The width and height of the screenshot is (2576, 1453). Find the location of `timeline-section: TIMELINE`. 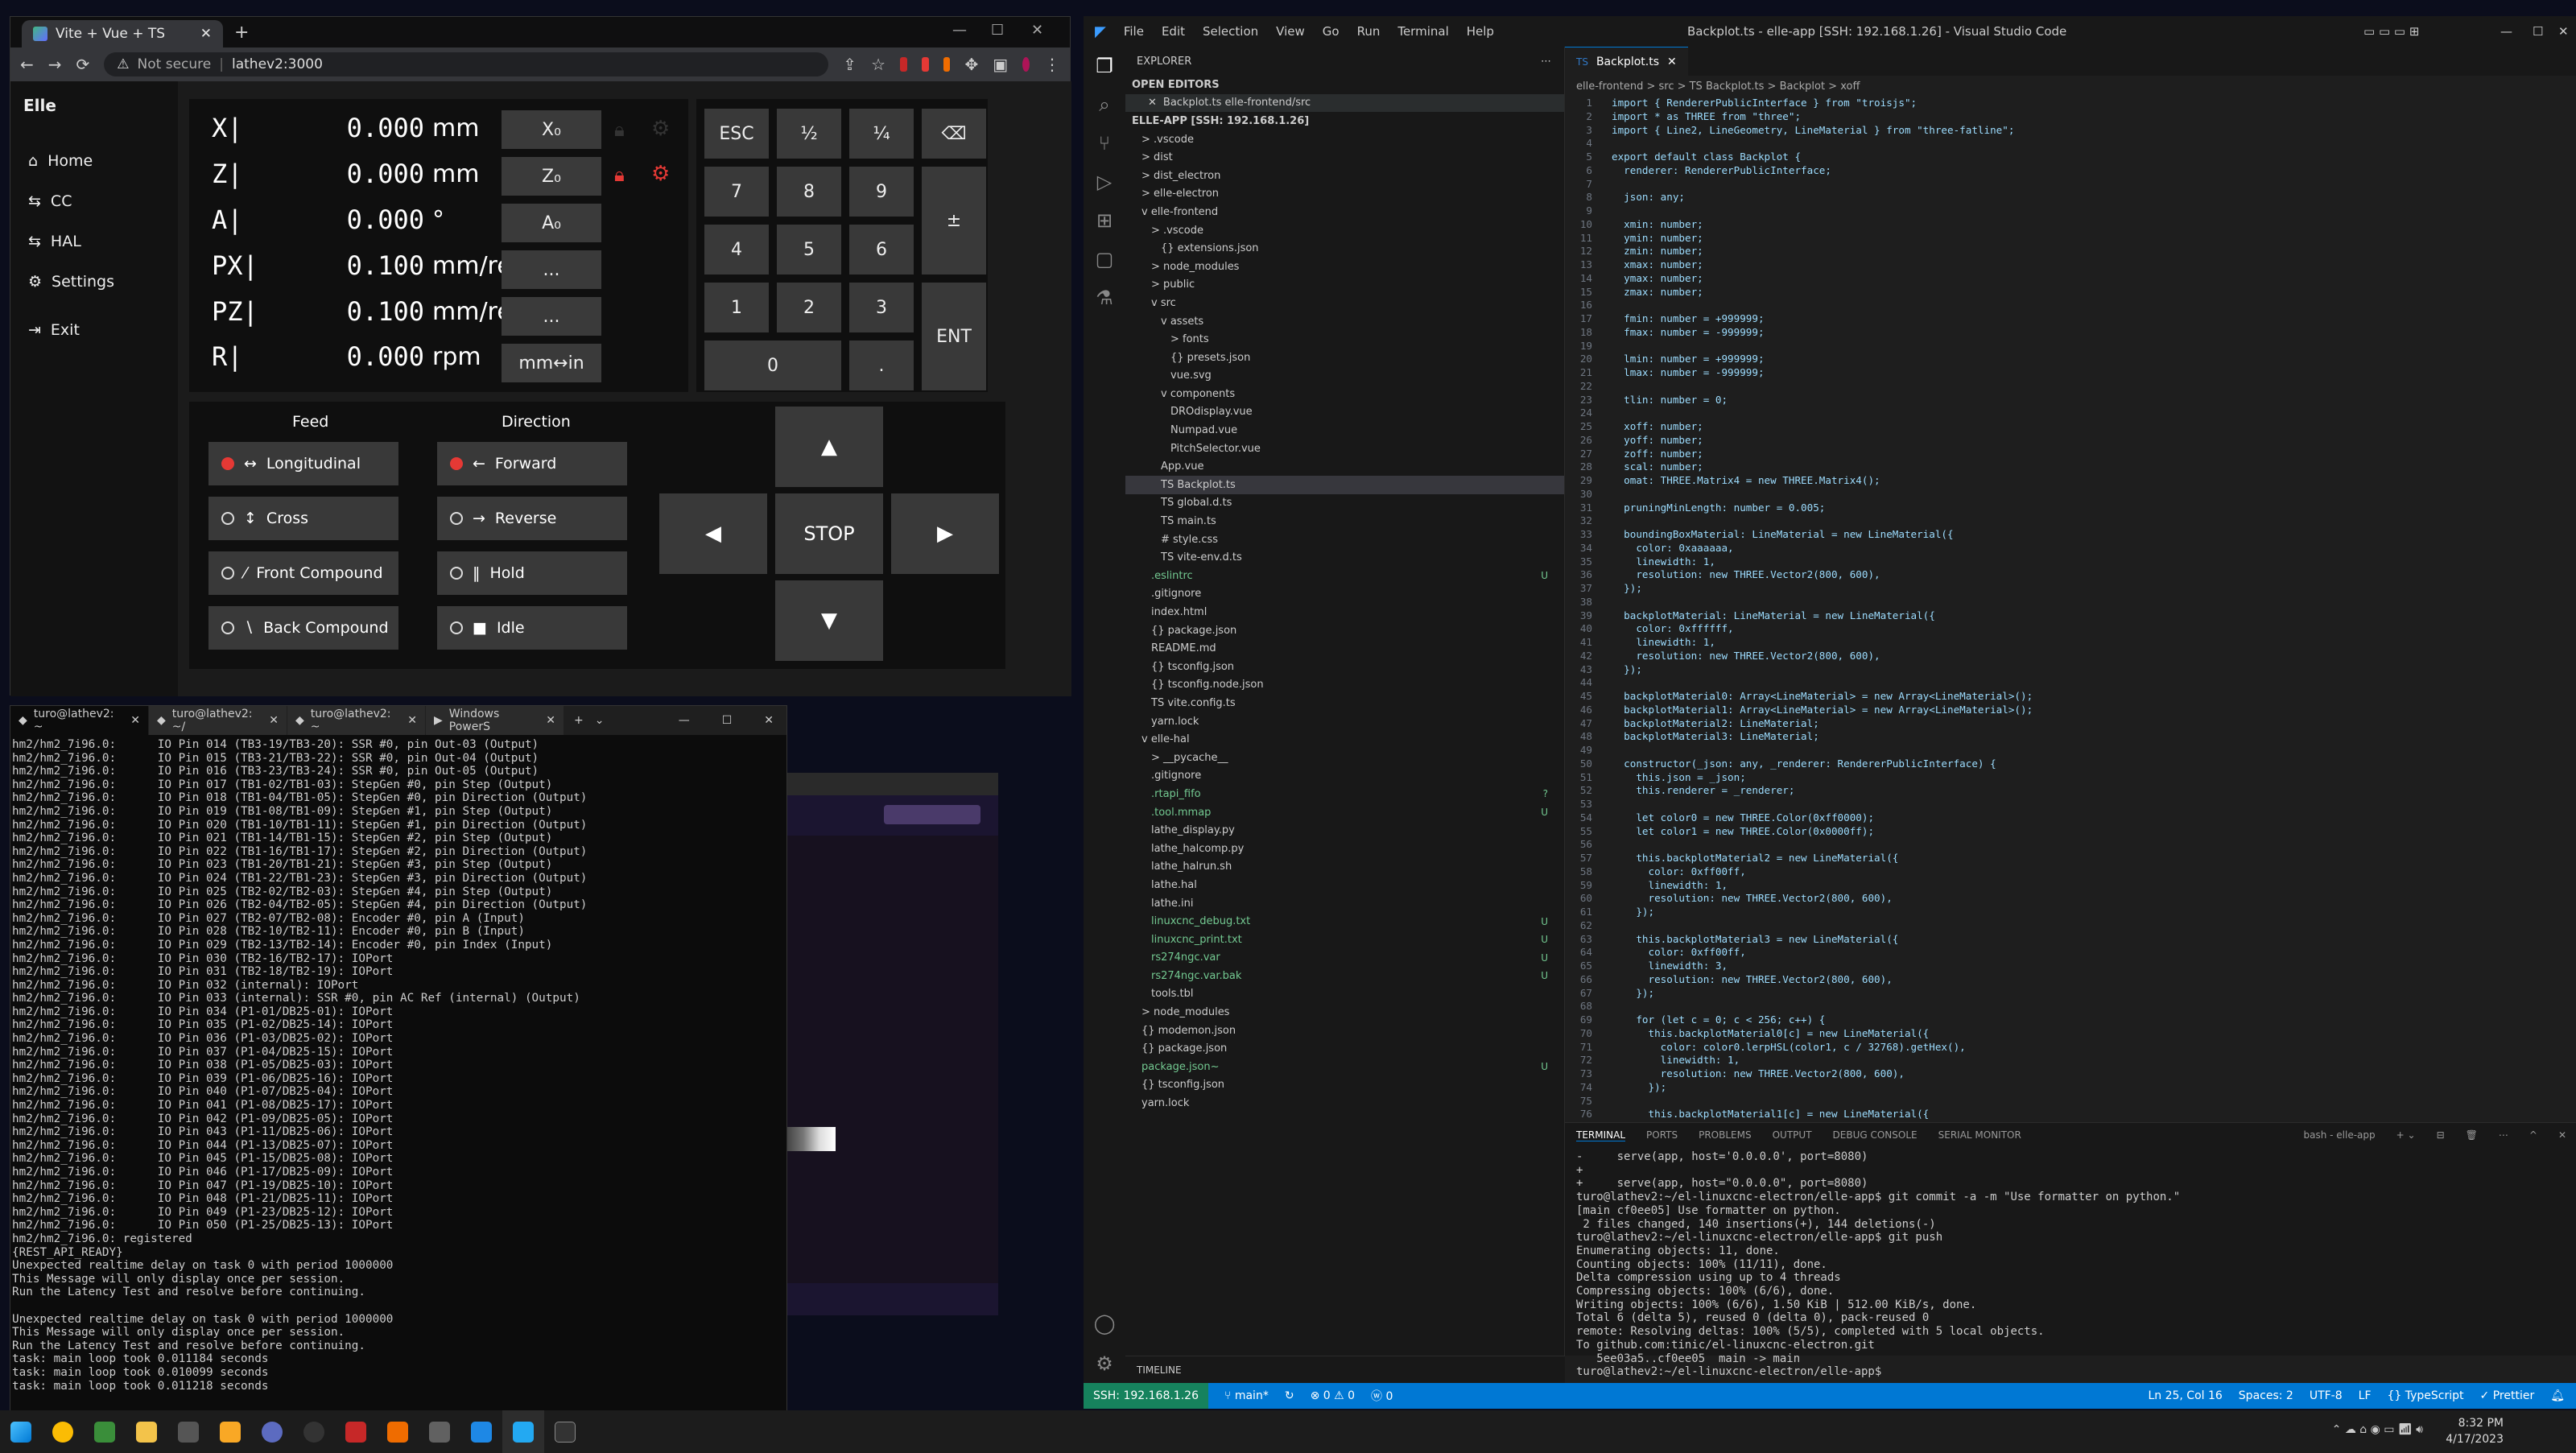

timeline-section: TIMELINE is located at coordinates (1345, 1370).